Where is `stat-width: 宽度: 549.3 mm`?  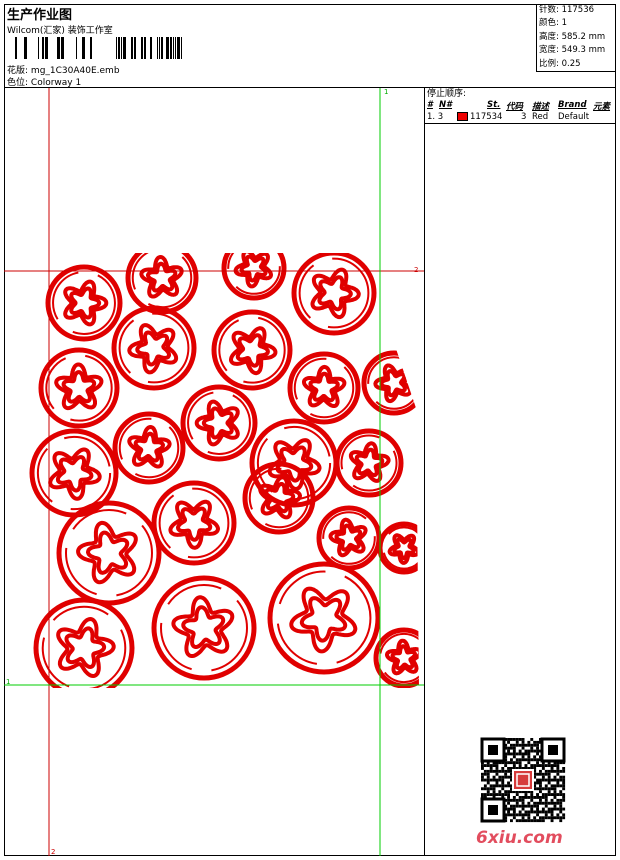 stat-width: 宽度: 549.3 mm is located at coordinates (572, 50).